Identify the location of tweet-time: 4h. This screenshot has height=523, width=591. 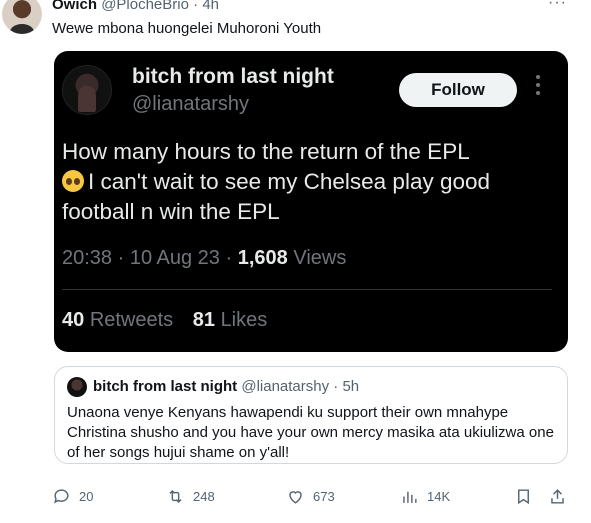
(210, 6).